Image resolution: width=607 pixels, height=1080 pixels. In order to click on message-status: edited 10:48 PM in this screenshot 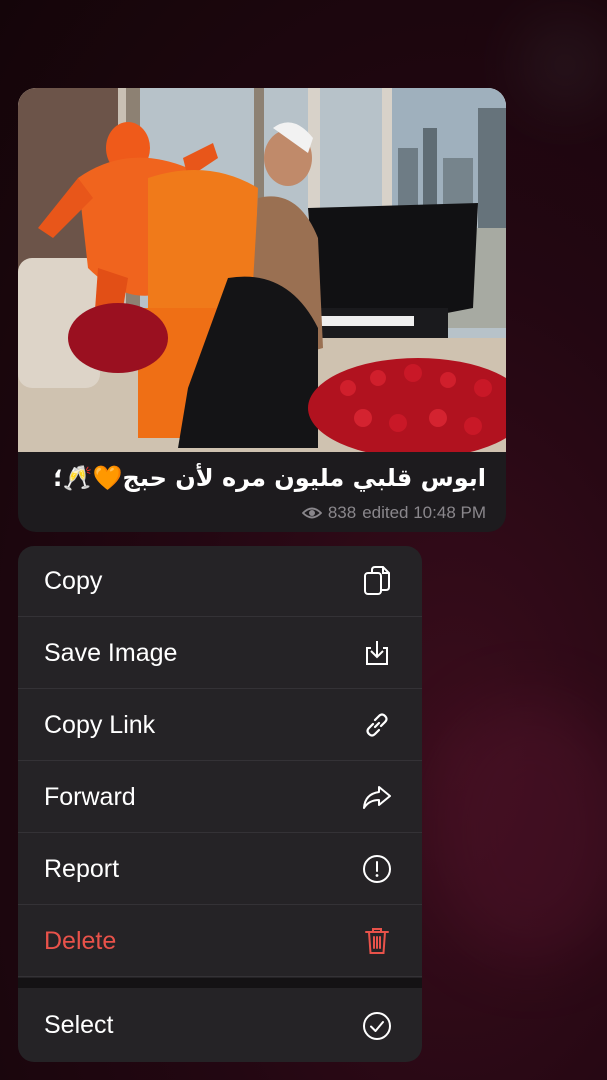, I will do `click(424, 512)`.